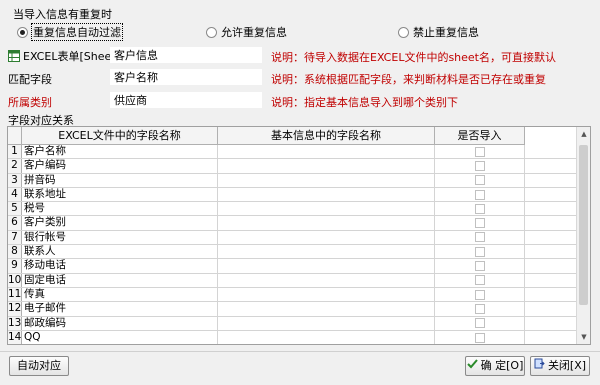 The image size is (600, 385). I want to click on table-row: 12 电子邮件, so click(297, 309).